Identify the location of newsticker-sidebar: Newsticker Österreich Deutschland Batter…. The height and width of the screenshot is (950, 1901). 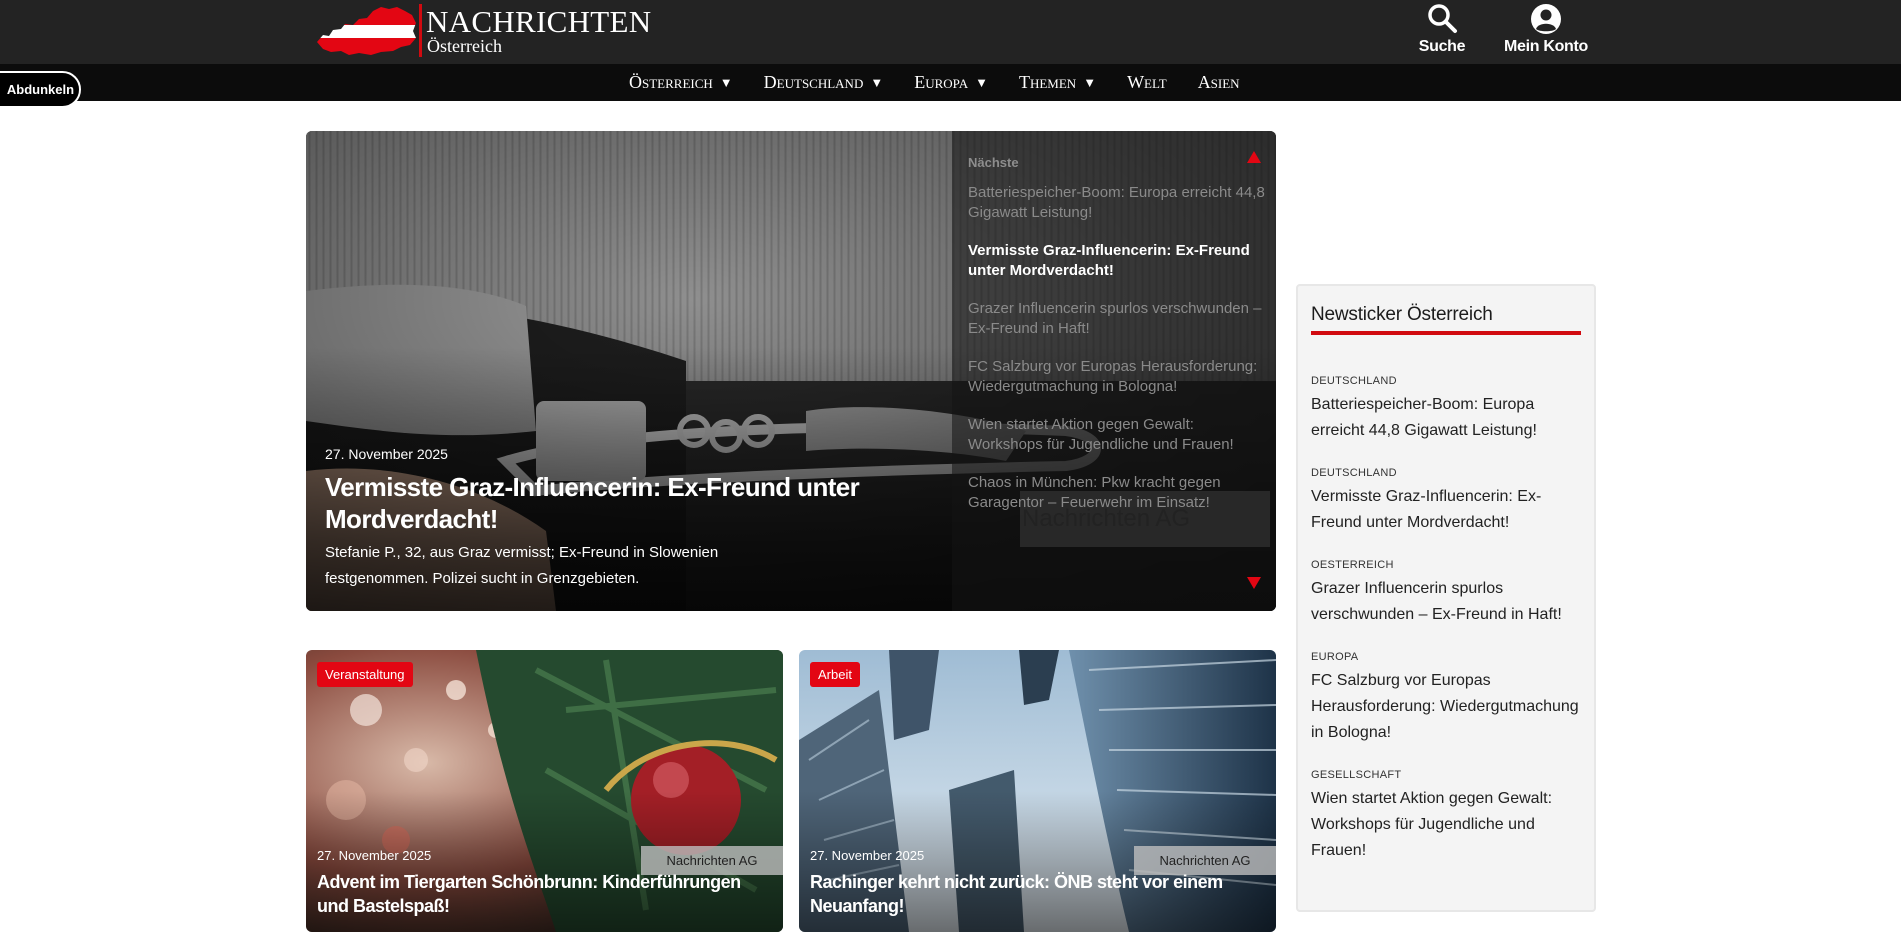
(1446, 598).